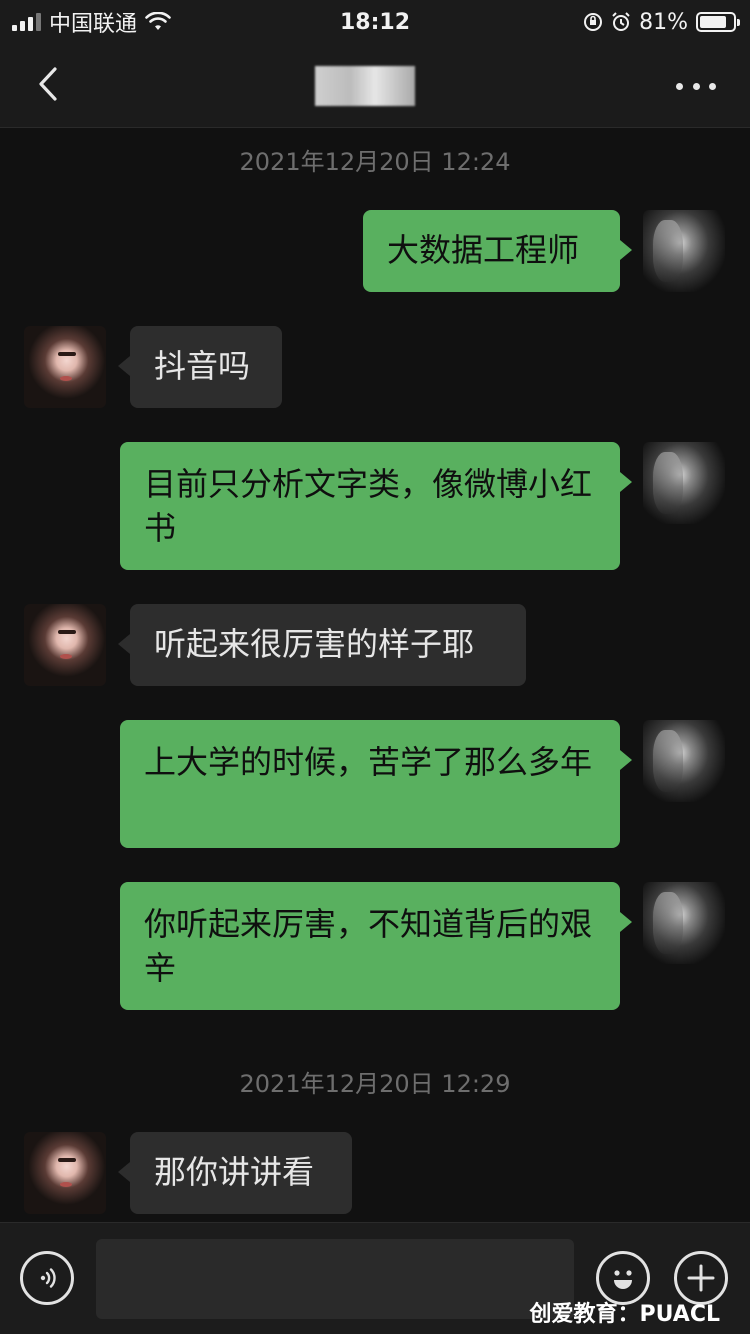 The width and height of the screenshot is (750, 1334). Describe the element at coordinates (158, 21) in the screenshot. I see `wifi-icon` at that location.